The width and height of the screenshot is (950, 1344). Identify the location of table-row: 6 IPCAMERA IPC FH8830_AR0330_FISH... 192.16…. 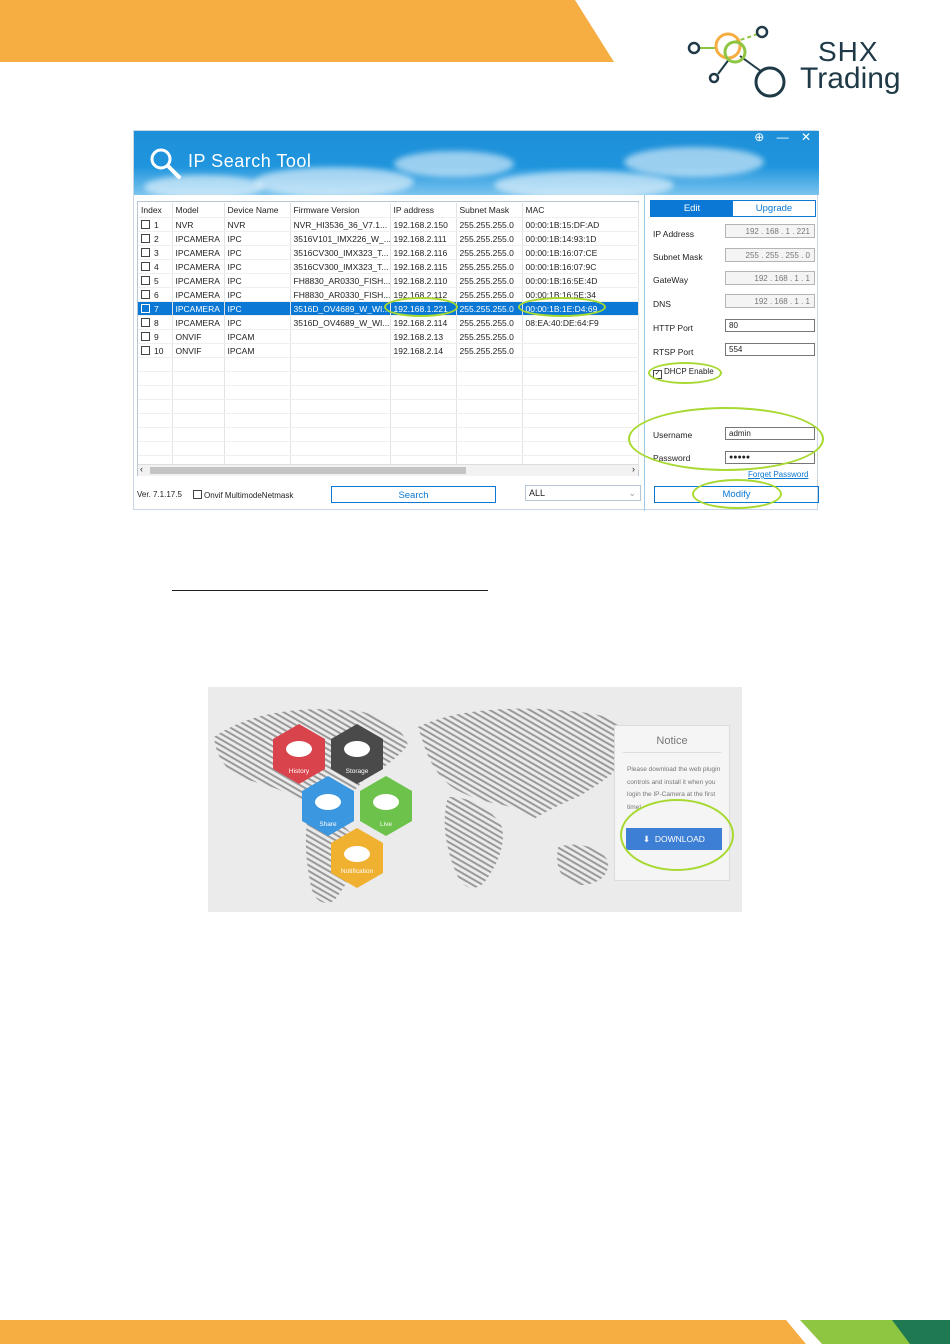
(388, 294).